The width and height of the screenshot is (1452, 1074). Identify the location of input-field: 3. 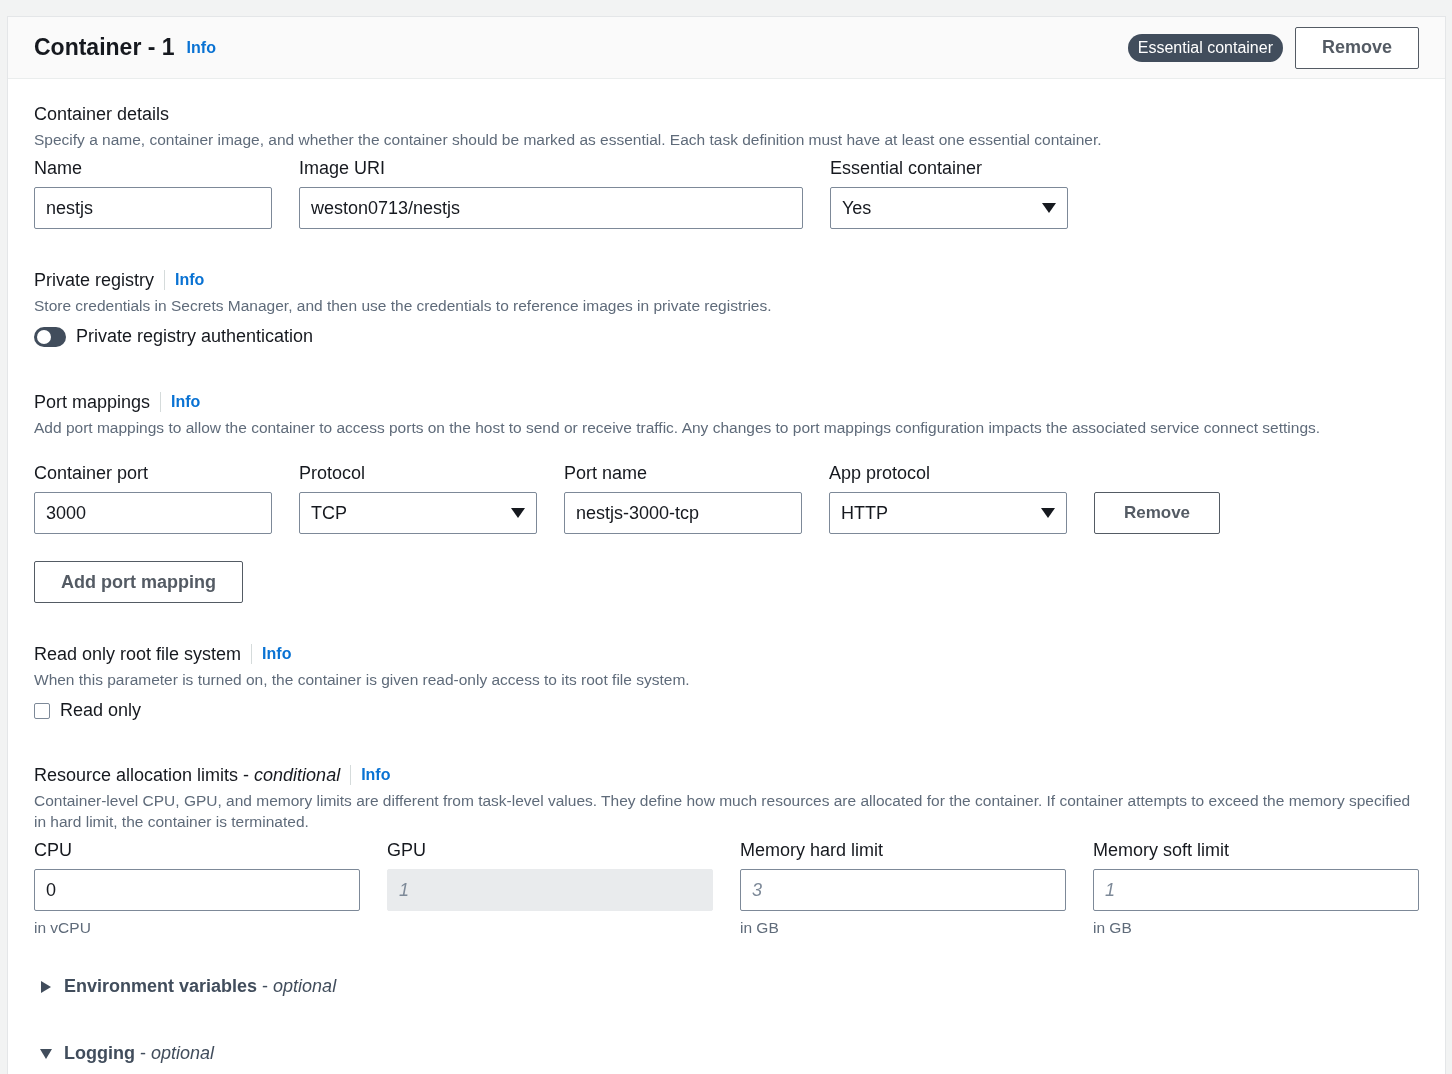
(903, 890).